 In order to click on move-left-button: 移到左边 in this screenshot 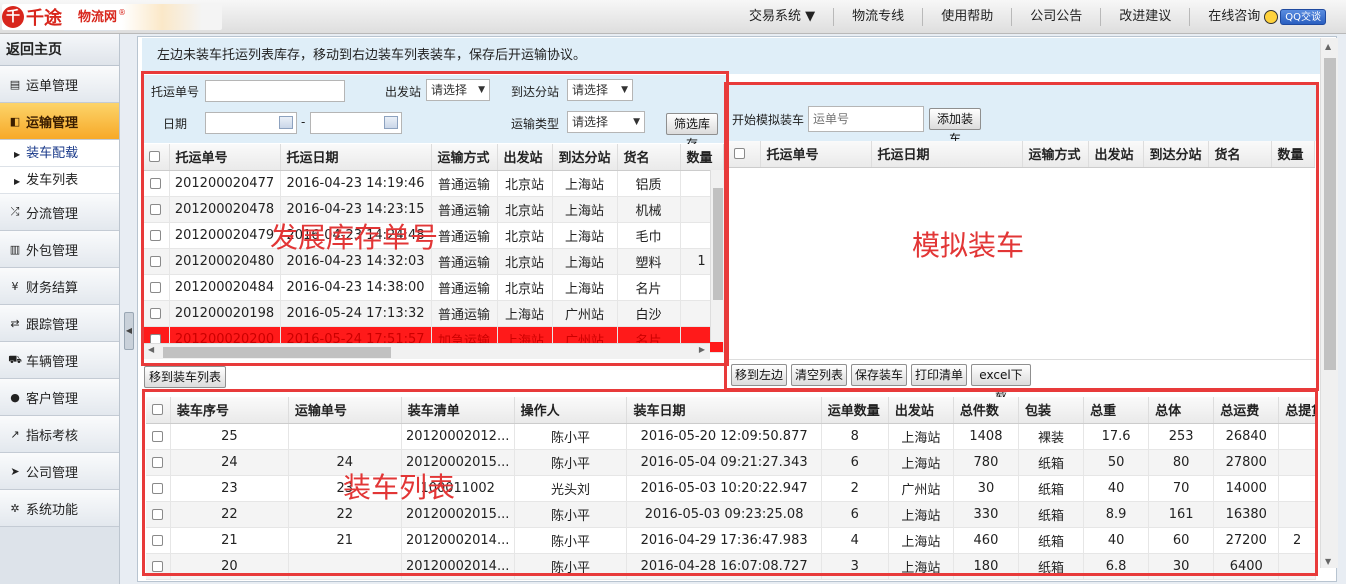, I will do `click(759, 375)`.